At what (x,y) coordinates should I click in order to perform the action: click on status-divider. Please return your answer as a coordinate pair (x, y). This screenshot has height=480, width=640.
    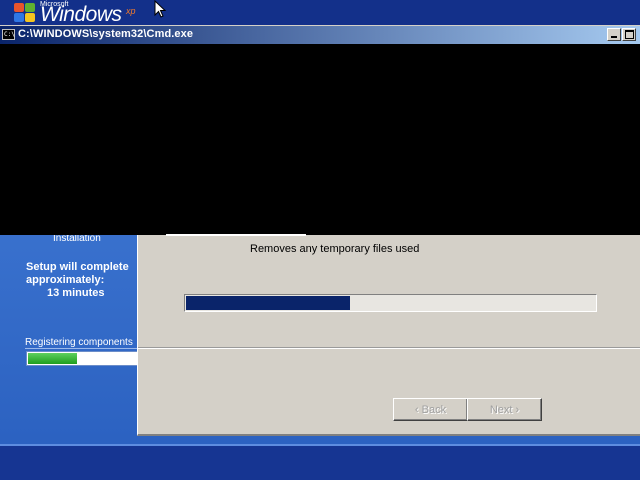
    Looking at the image, I should click on (82, 348).